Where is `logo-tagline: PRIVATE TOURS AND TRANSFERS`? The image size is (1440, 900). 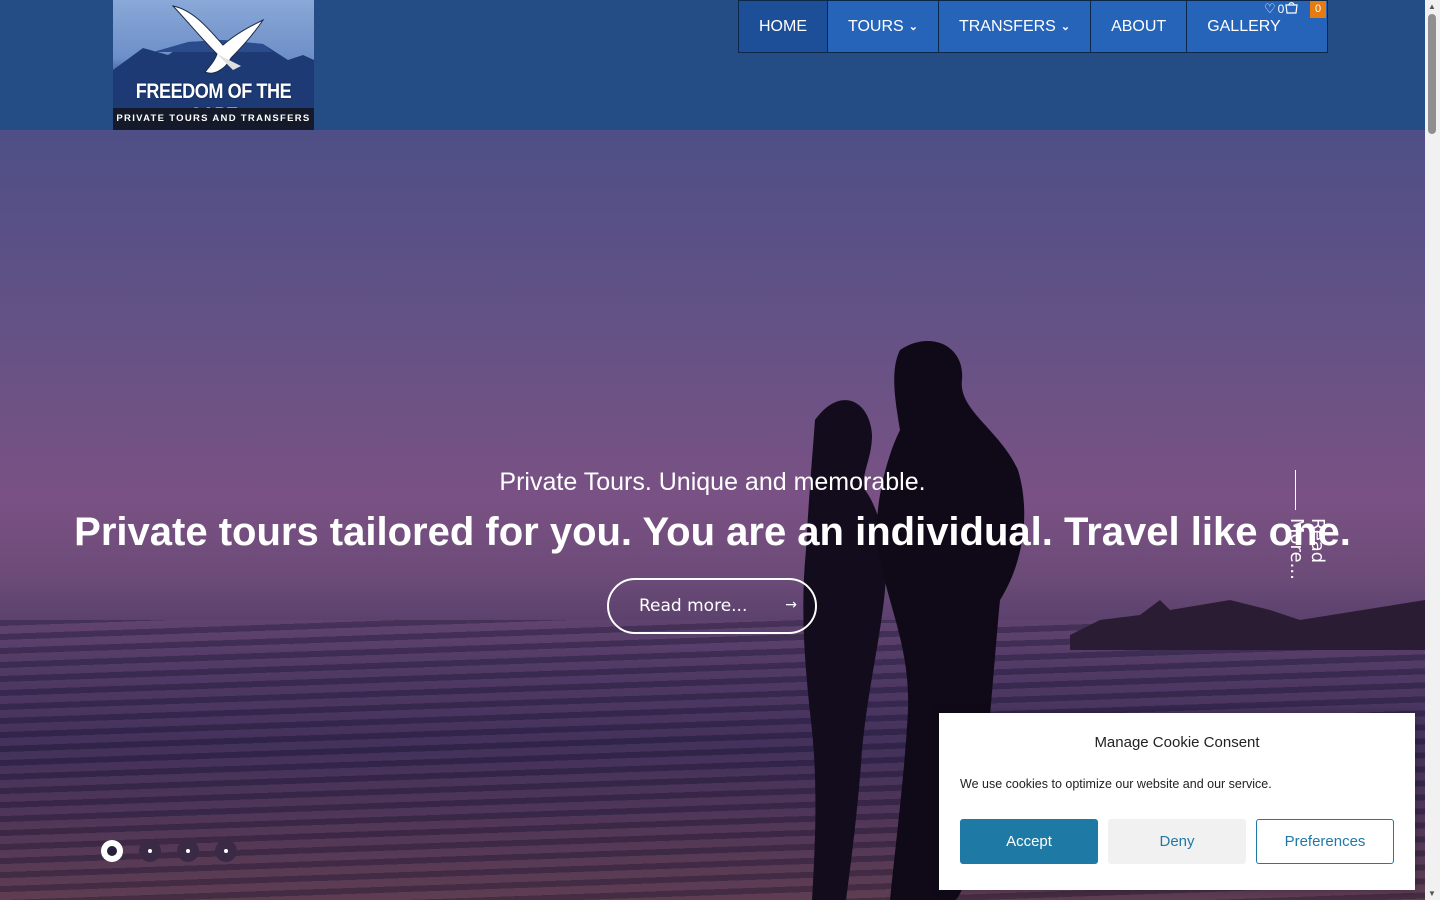
logo-tagline: PRIVATE TOURS AND TRANSFERS is located at coordinates (213, 119).